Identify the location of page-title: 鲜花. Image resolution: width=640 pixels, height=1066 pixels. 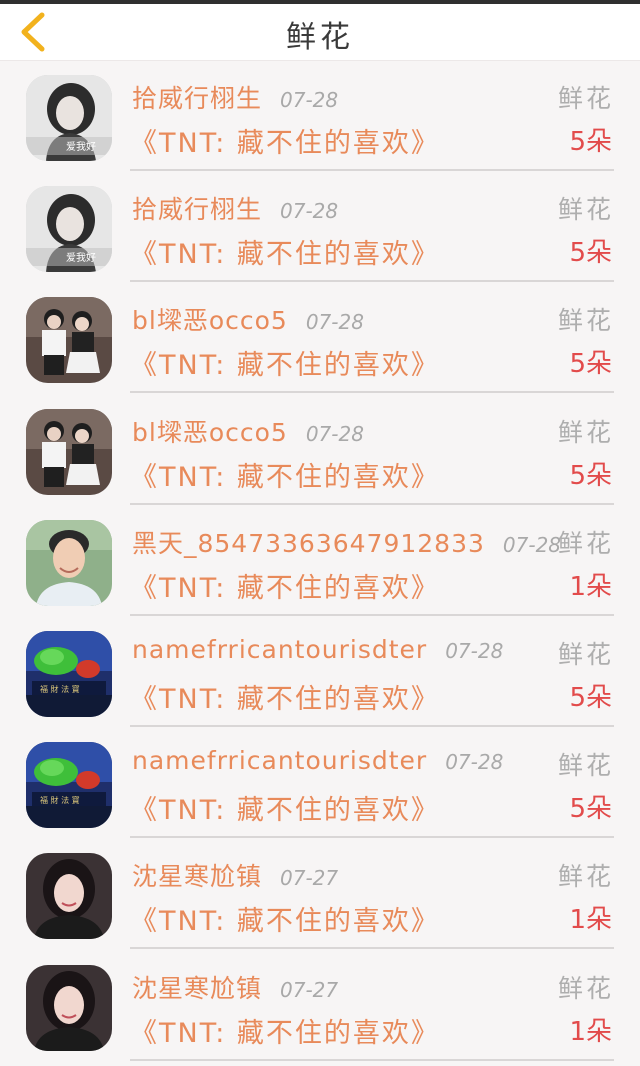
(320, 37).